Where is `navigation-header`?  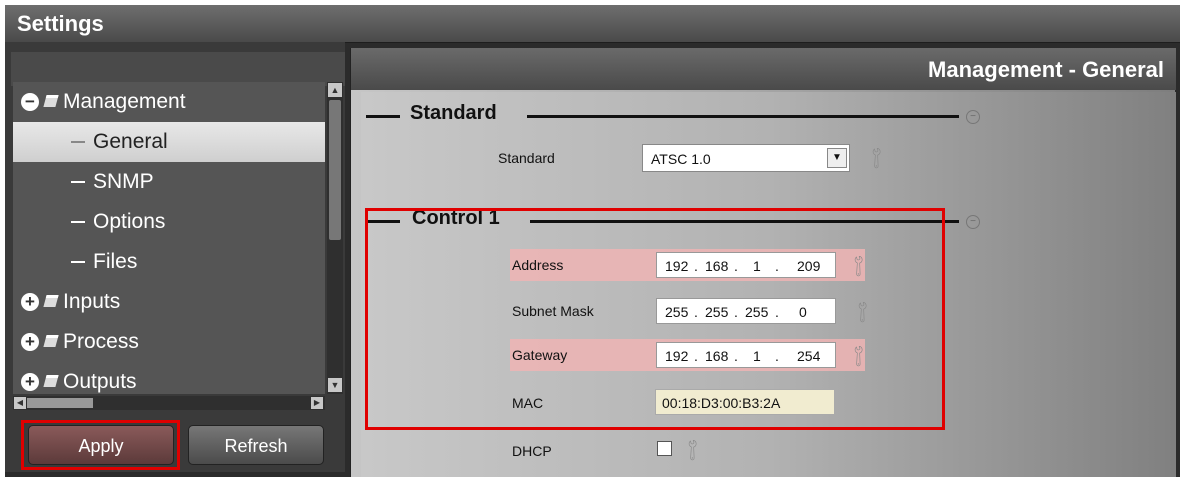 navigation-header is located at coordinates (178, 69).